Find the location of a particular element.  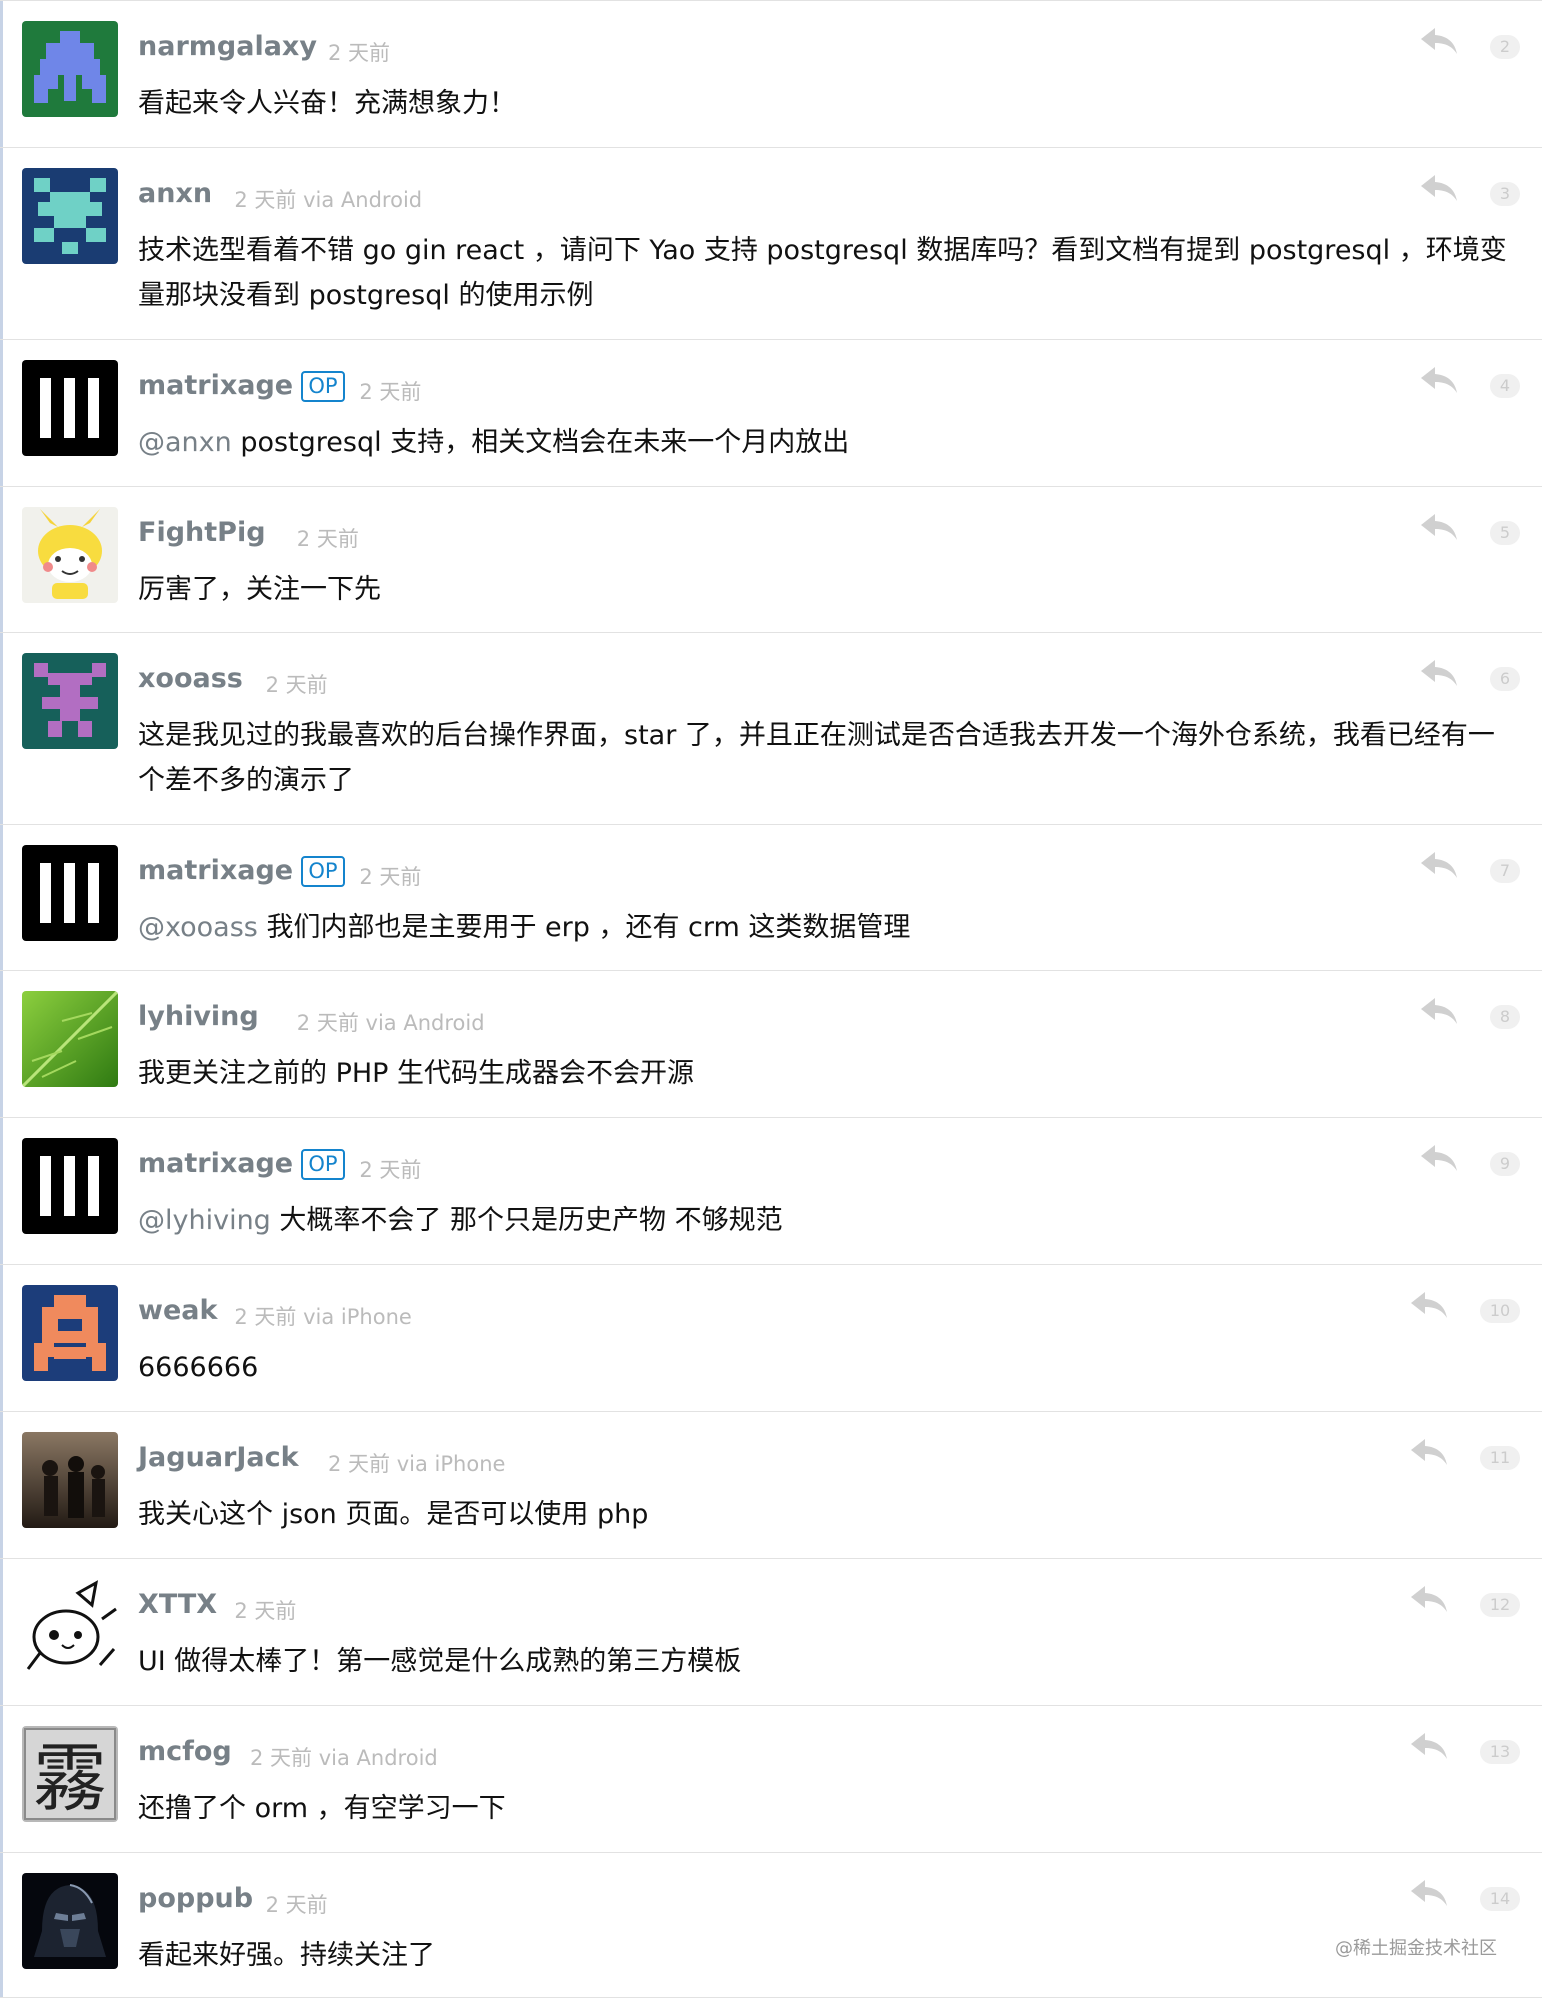

reply-content: 还撸了个 orm ，有空学习一下 is located at coordinates (825, 1808).